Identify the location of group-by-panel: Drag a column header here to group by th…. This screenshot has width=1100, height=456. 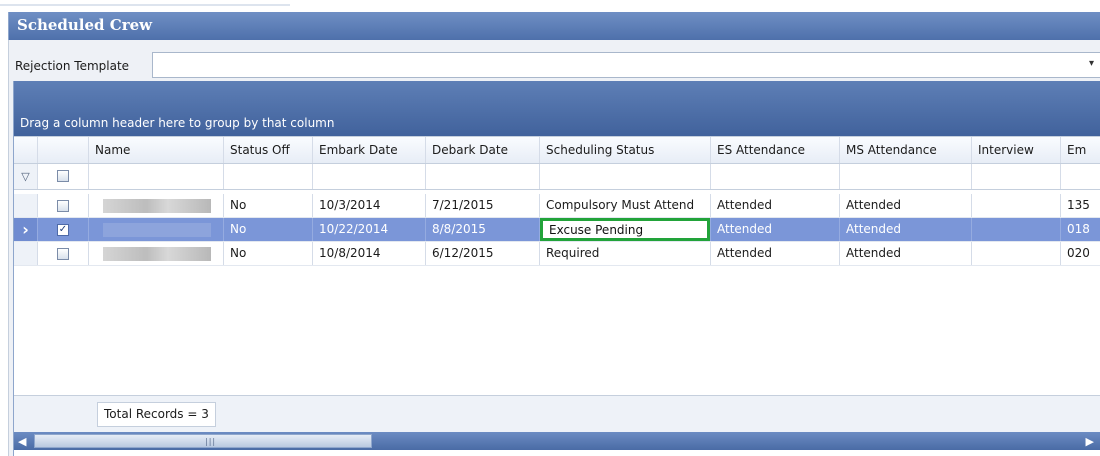
(557, 108).